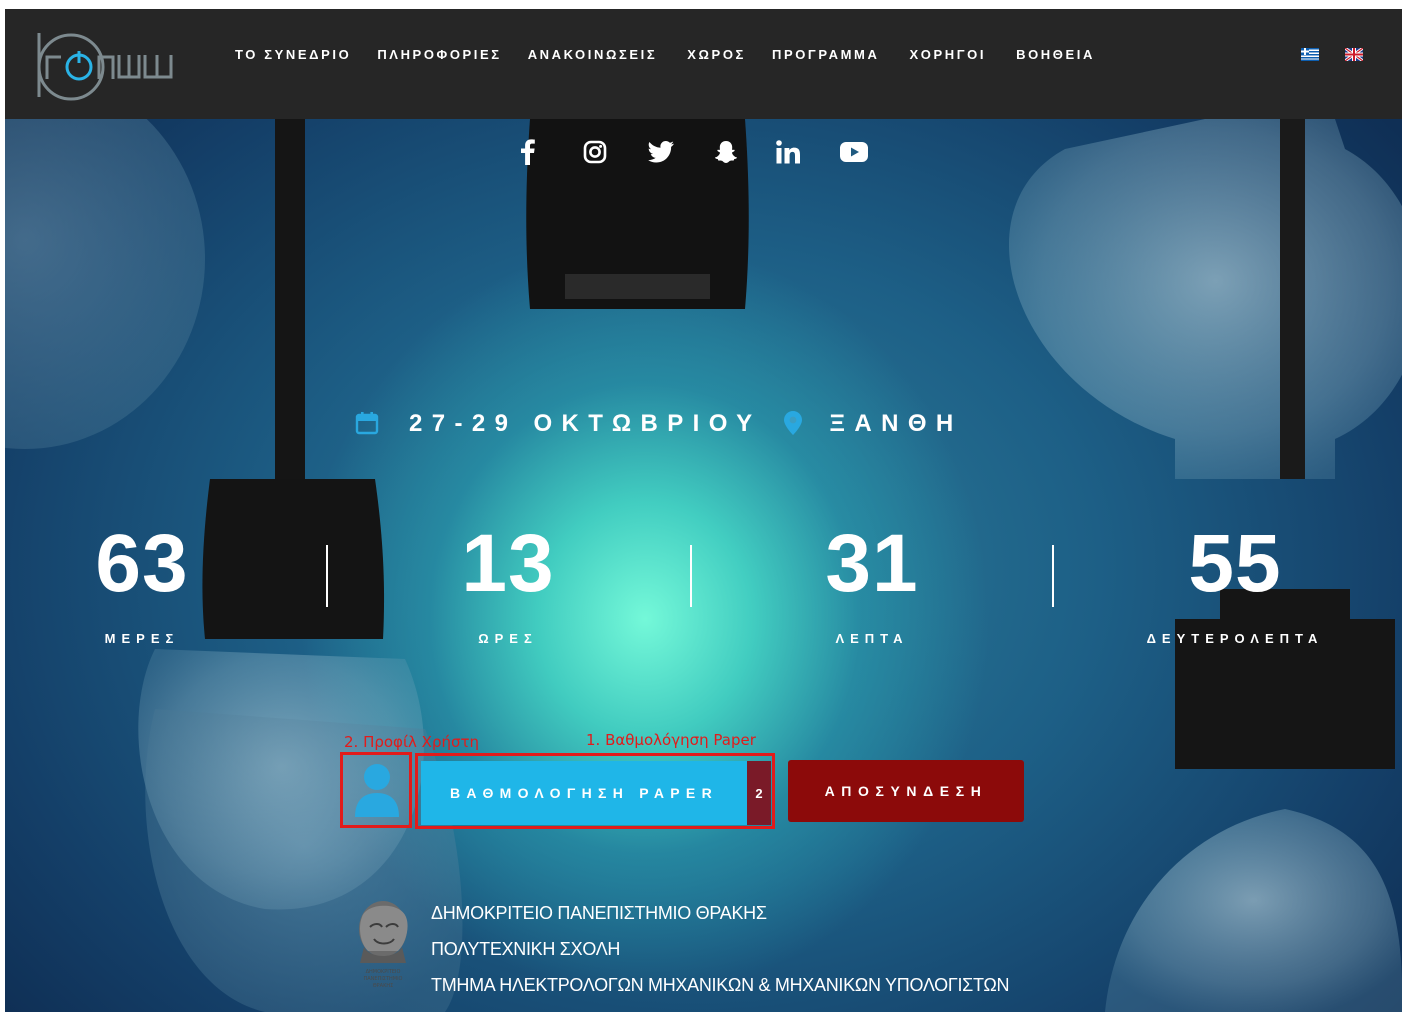 The height and width of the screenshot is (1012, 1405). I want to click on greek-flag-icon, so click(1310, 54).